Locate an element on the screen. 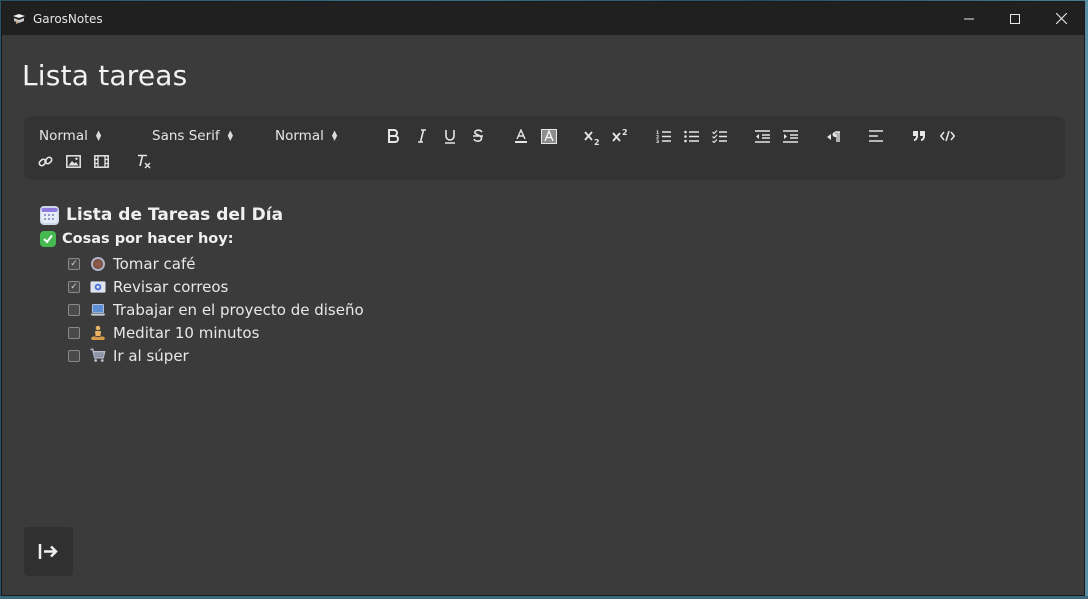 The height and width of the screenshot is (599, 1088). text-direction-button is located at coordinates (833, 136).